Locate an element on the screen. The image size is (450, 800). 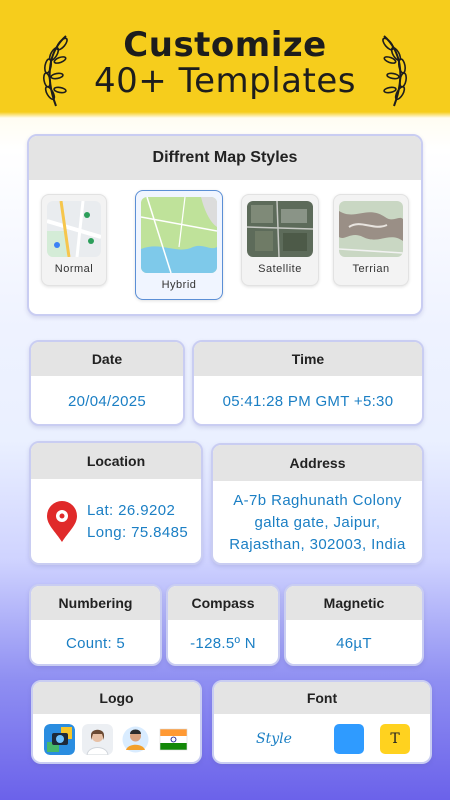
map-style-label: Satellite is located at coordinates (280, 269).